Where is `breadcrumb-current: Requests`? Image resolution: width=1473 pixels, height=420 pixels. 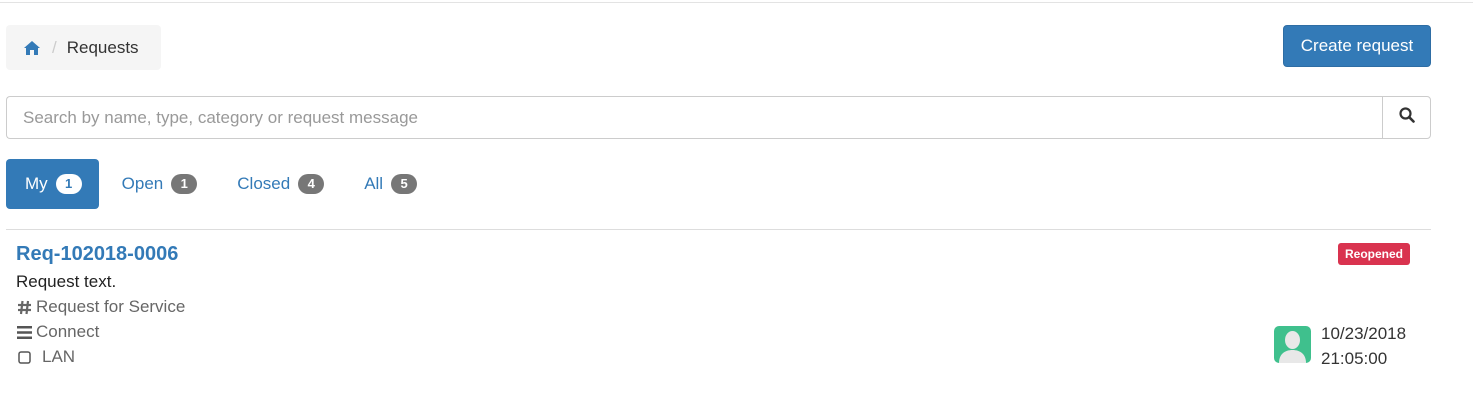 breadcrumb-current: Requests is located at coordinates (102, 47).